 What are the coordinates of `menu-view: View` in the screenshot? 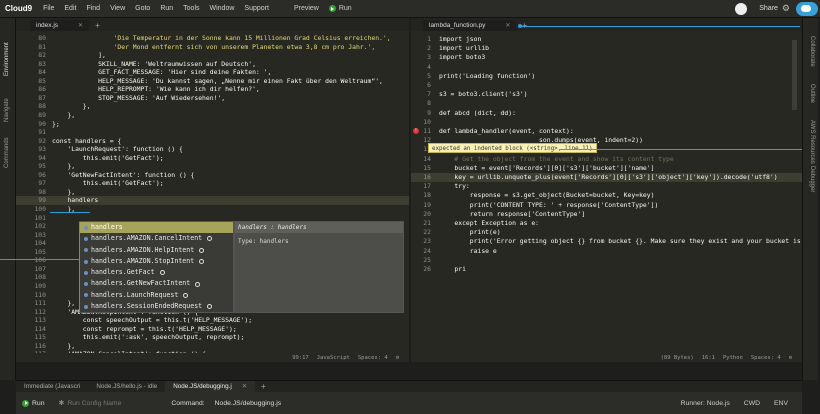 It's located at (117, 8).